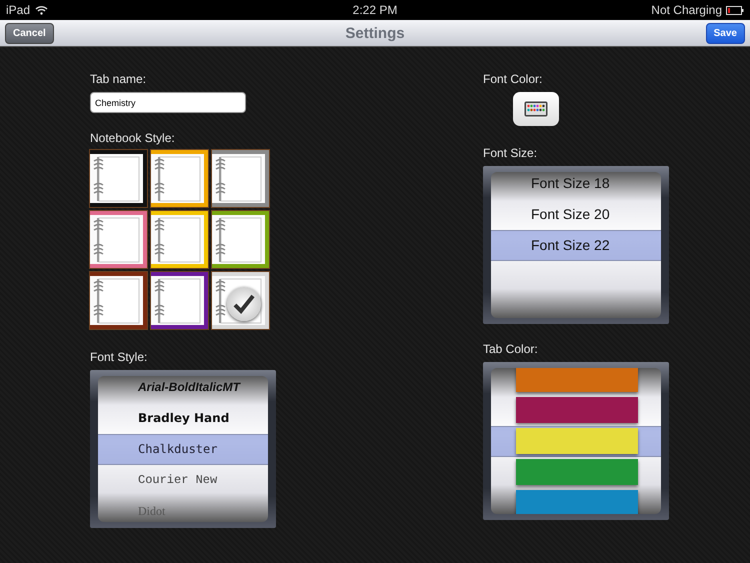  Describe the element at coordinates (570, 214) in the screenshot. I see `font-size-option: Font Size 20` at that location.